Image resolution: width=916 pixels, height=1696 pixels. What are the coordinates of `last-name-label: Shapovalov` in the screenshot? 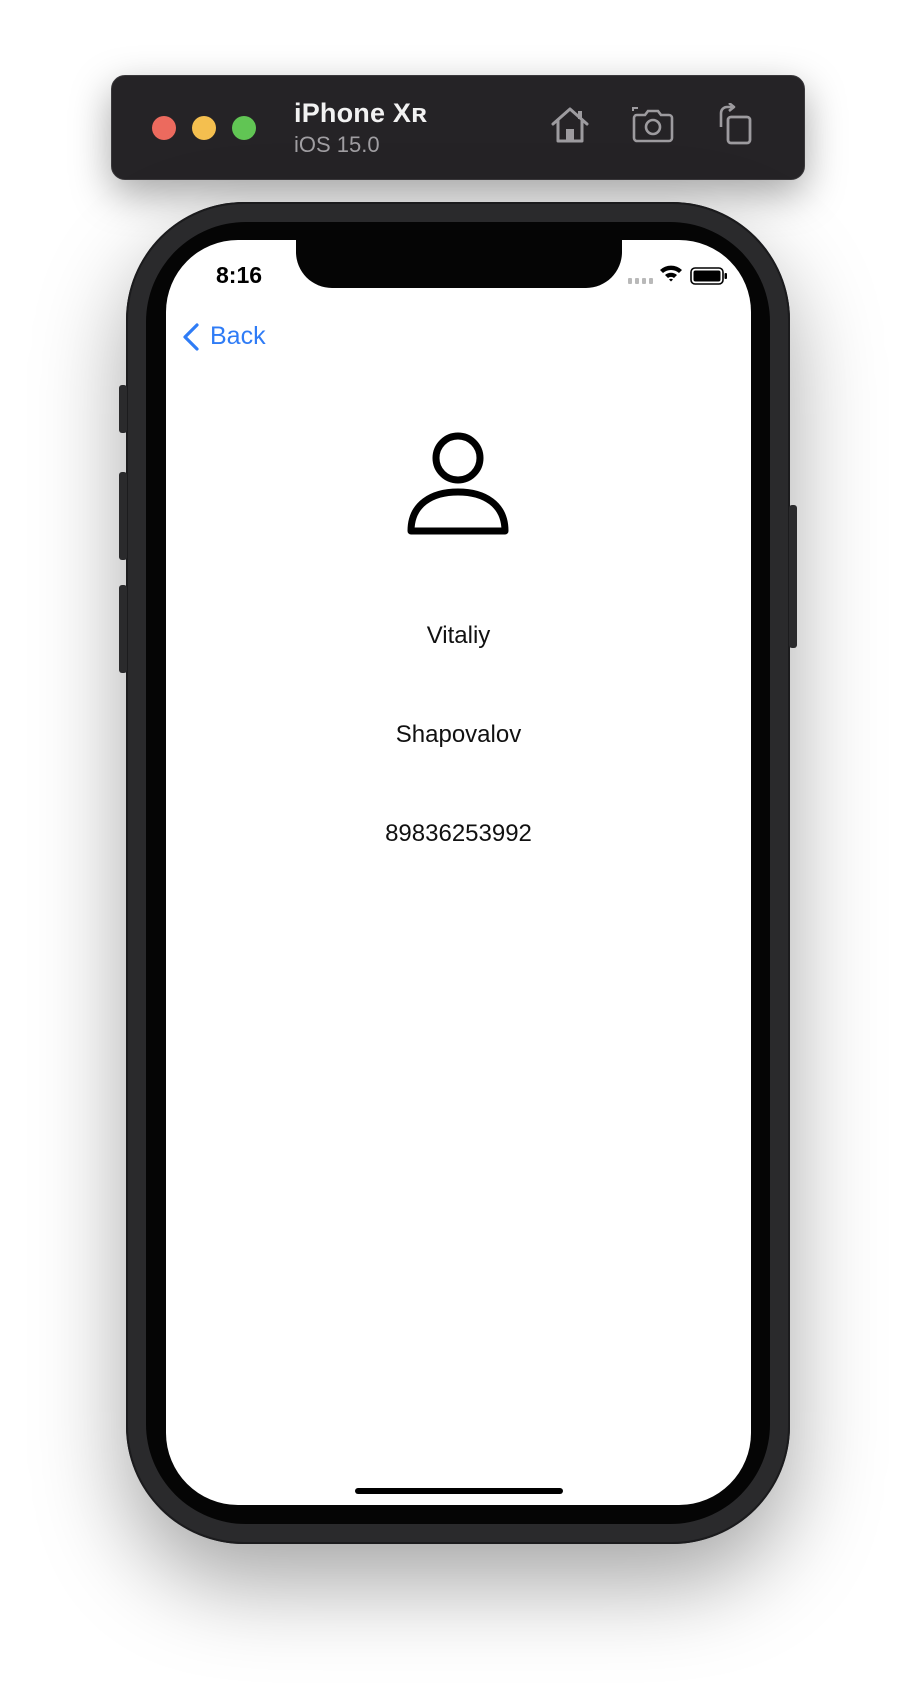 It's located at (458, 734).